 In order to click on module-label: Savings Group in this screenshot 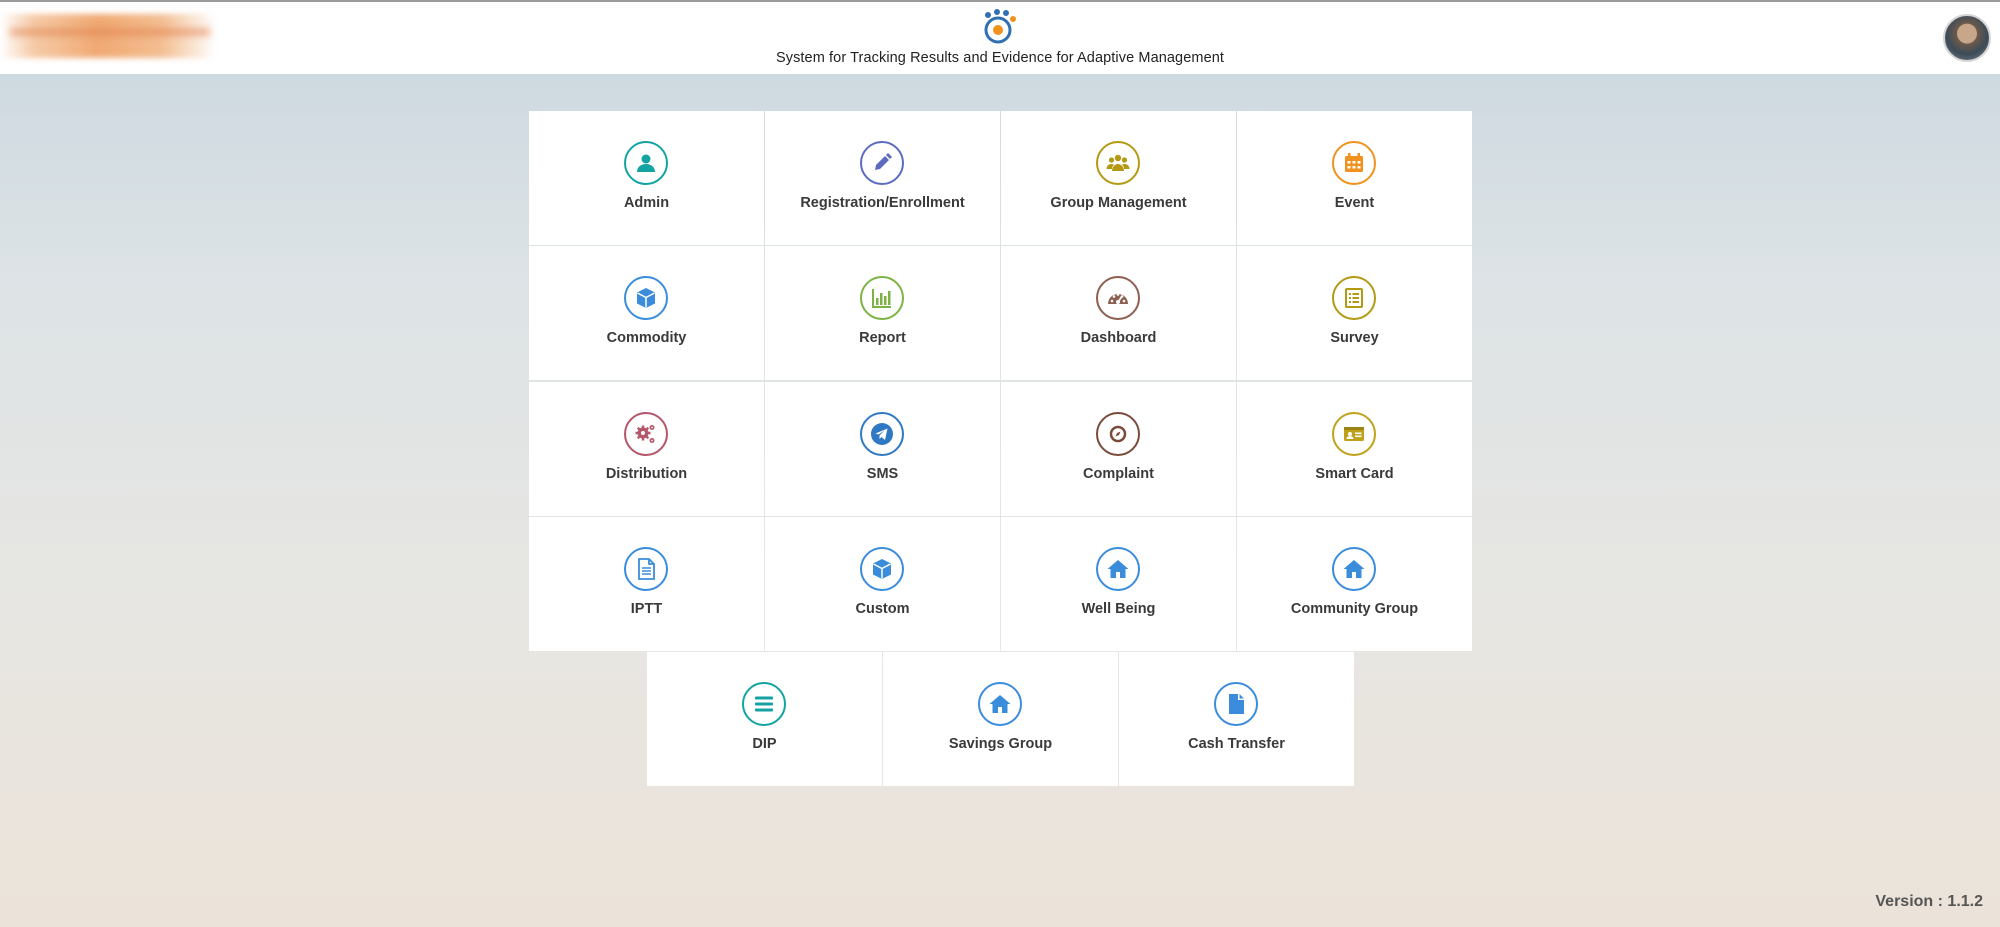, I will do `click(1000, 744)`.